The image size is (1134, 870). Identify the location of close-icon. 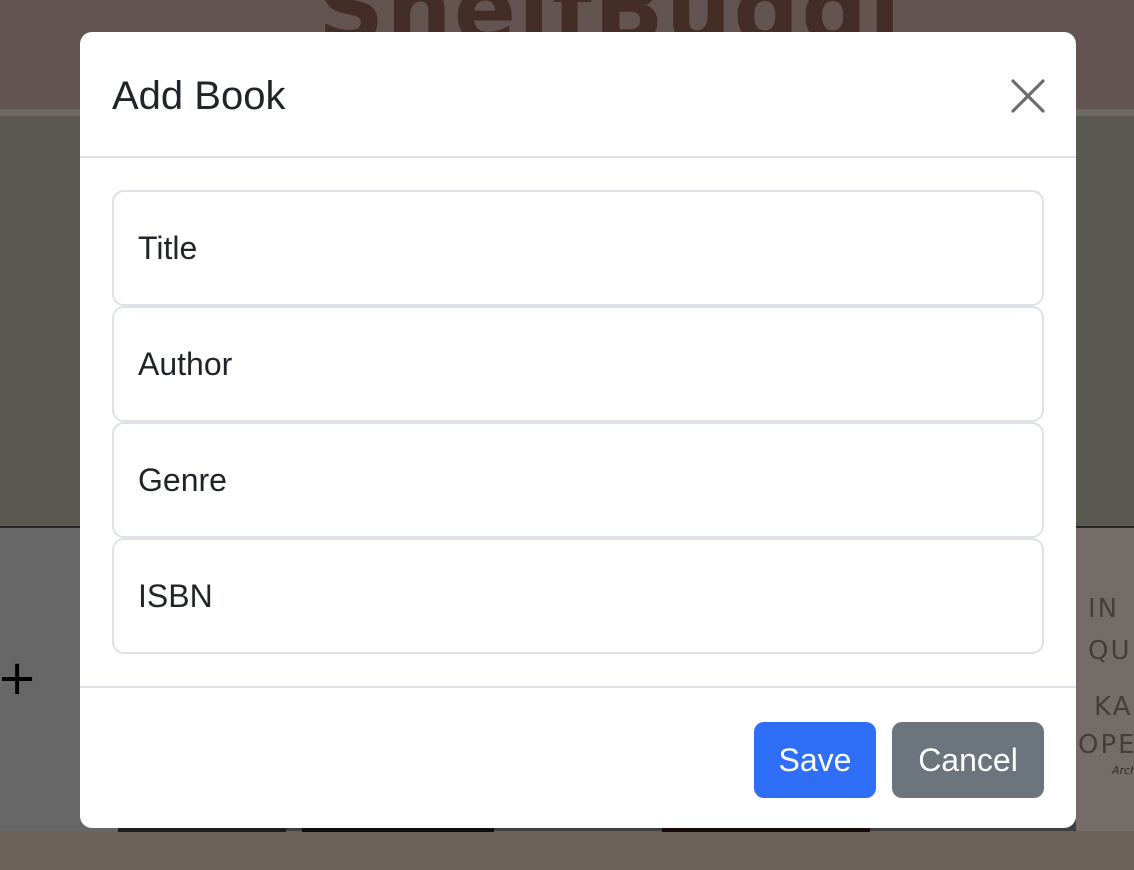
(1028, 96).